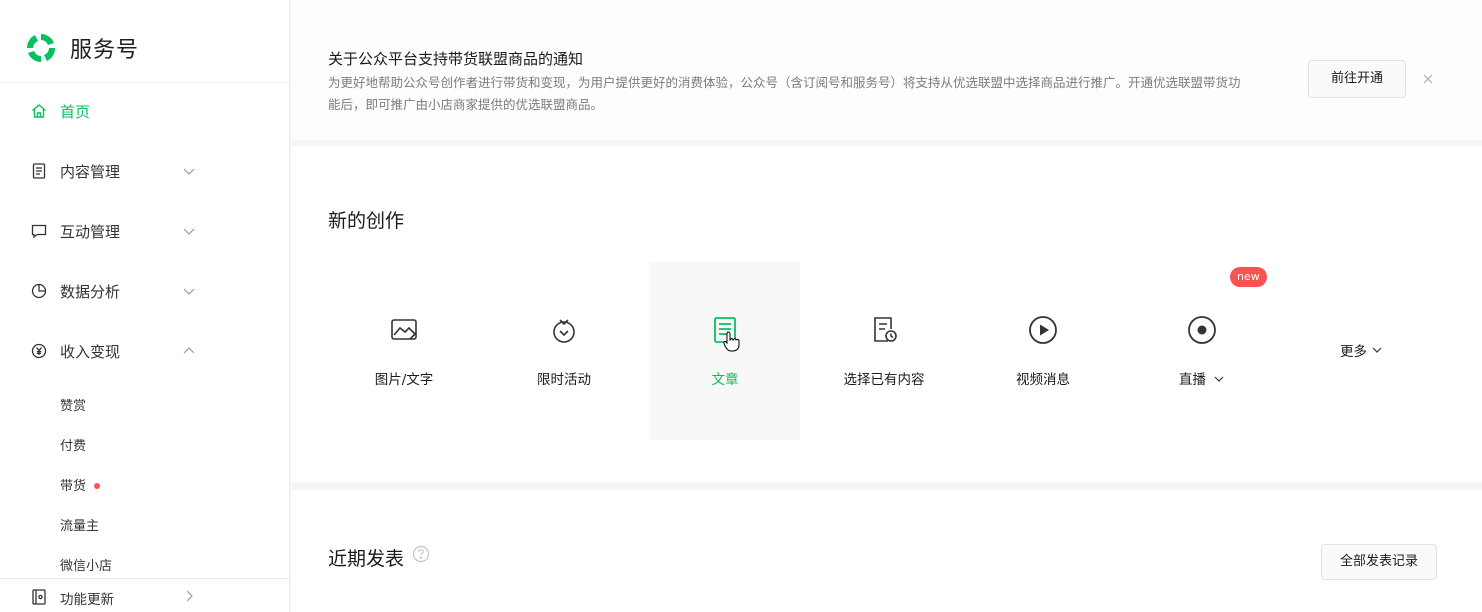 The width and height of the screenshot is (1482, 612). What do you see at coordinates (75, 111) in the screenshot?
I see `nav-label: 首页` at bounding box center [75, 111].